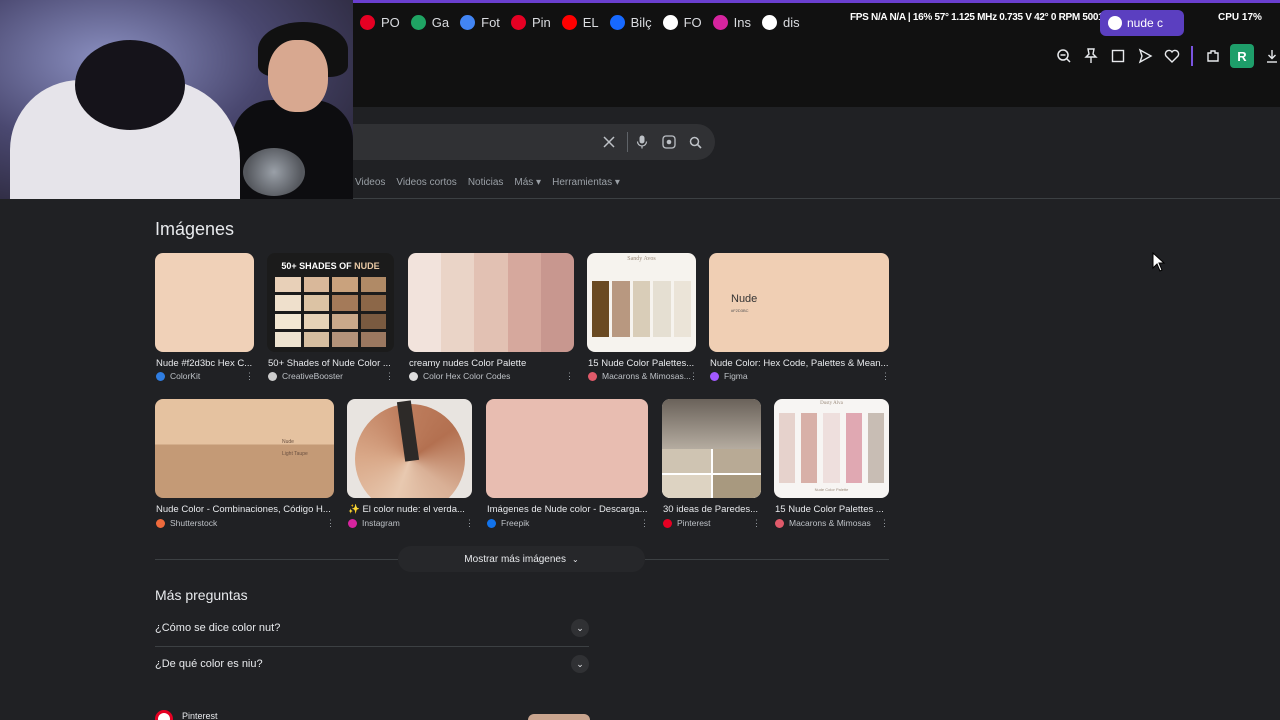  What do you see at coordinates (480, 22) in the screenshot?
I see `bookmark-item: Fot` at bounding box center [480, 22].